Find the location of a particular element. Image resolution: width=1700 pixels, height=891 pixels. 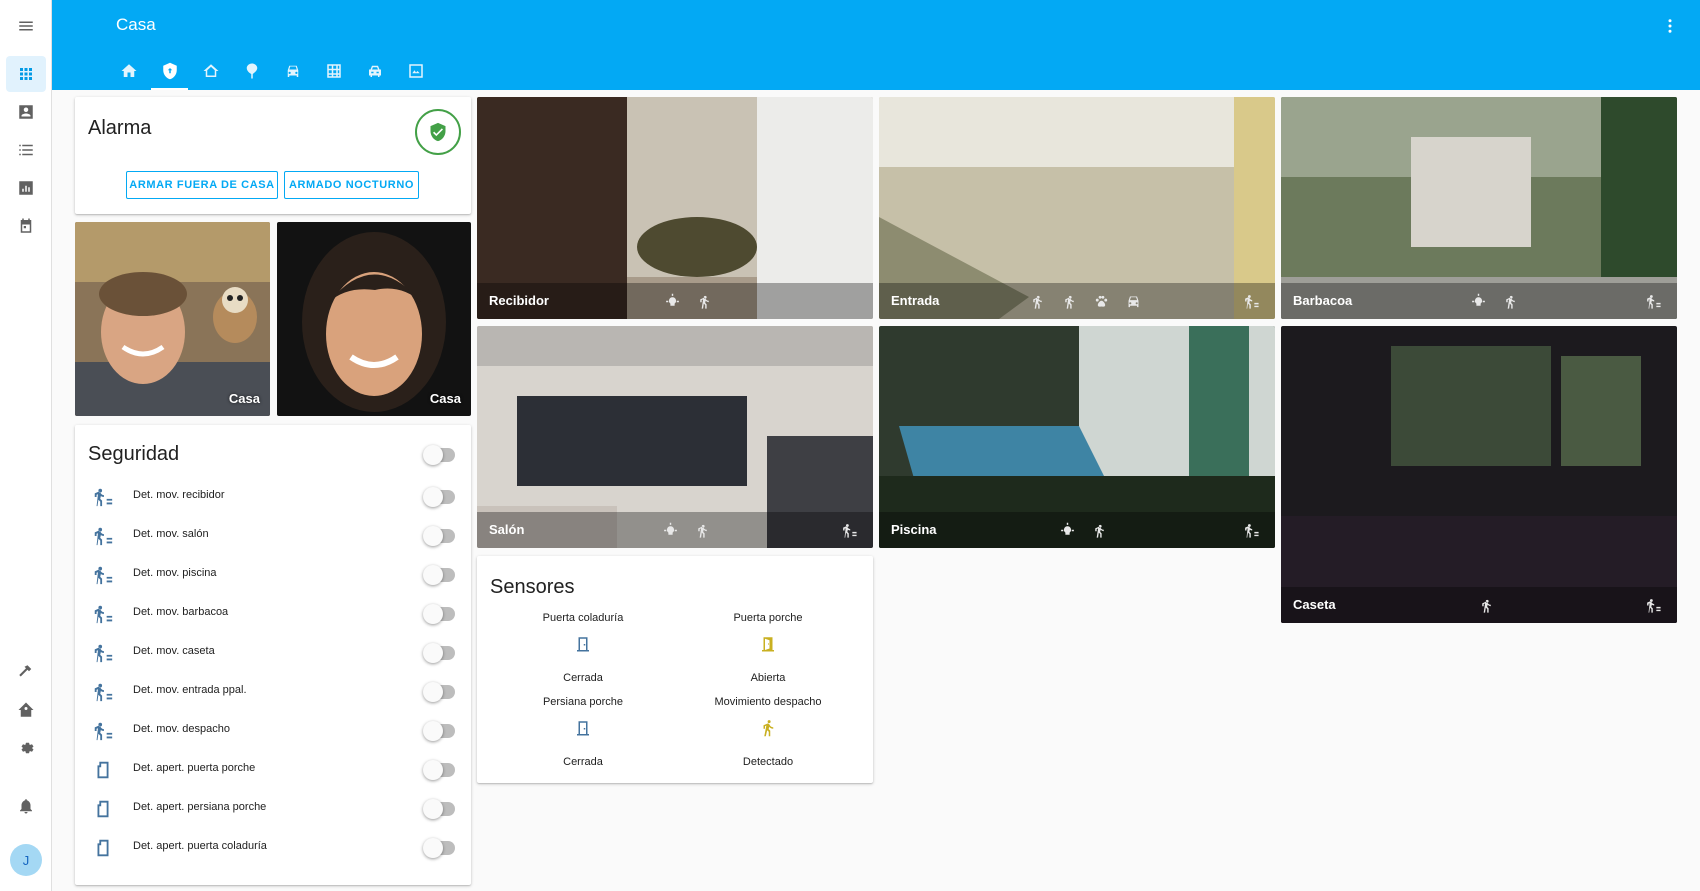

tab-house is located at coordinates (210, 71).